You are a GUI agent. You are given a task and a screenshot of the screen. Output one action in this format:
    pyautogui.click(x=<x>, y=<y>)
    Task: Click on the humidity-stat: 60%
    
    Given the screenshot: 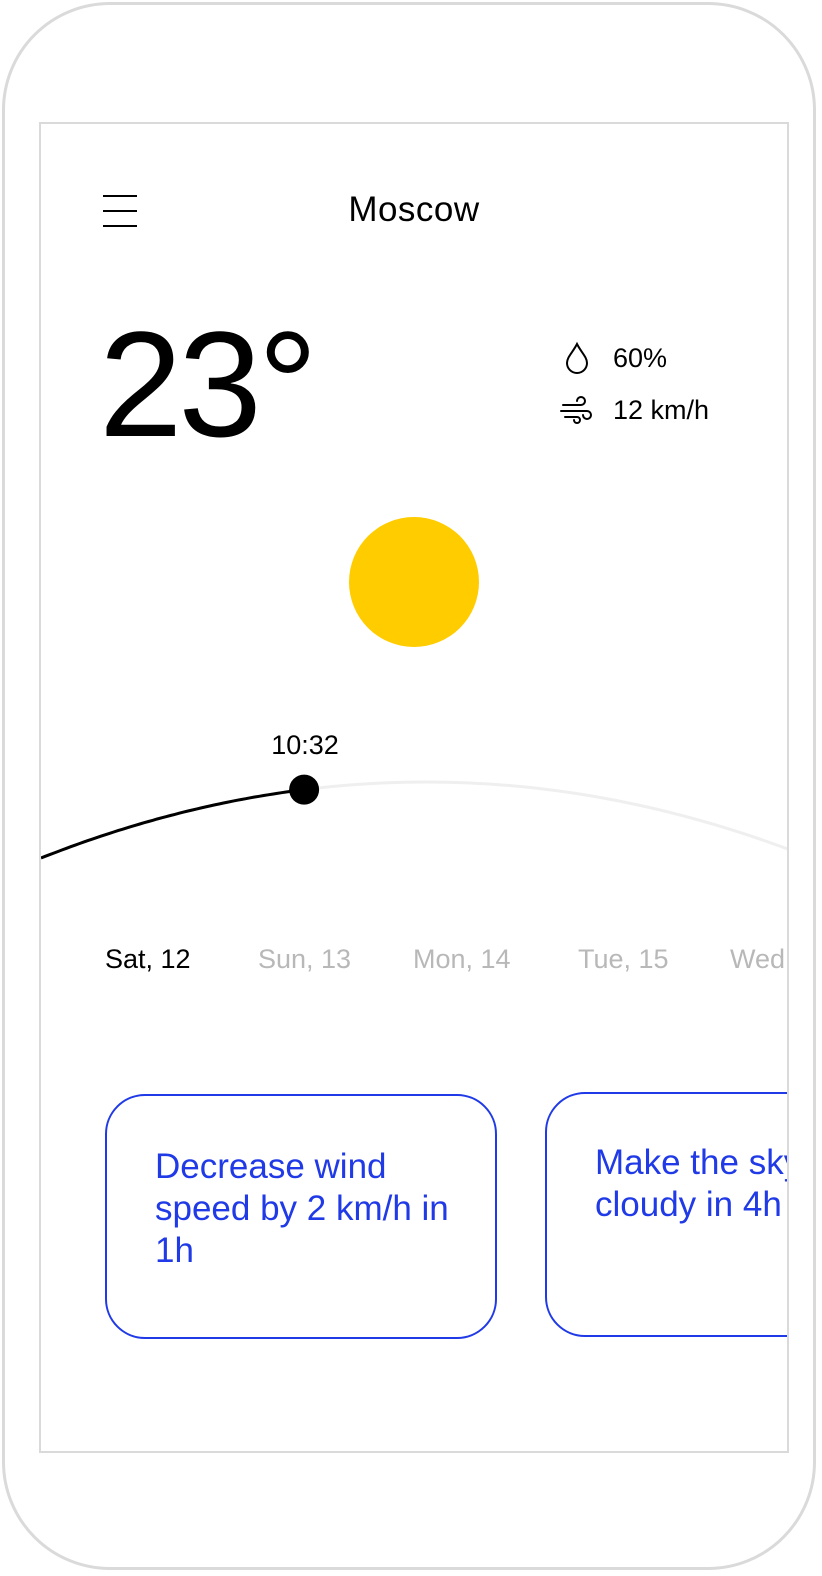 What is the action you would take?
    pyautogui.click(x=634, y=358)
    